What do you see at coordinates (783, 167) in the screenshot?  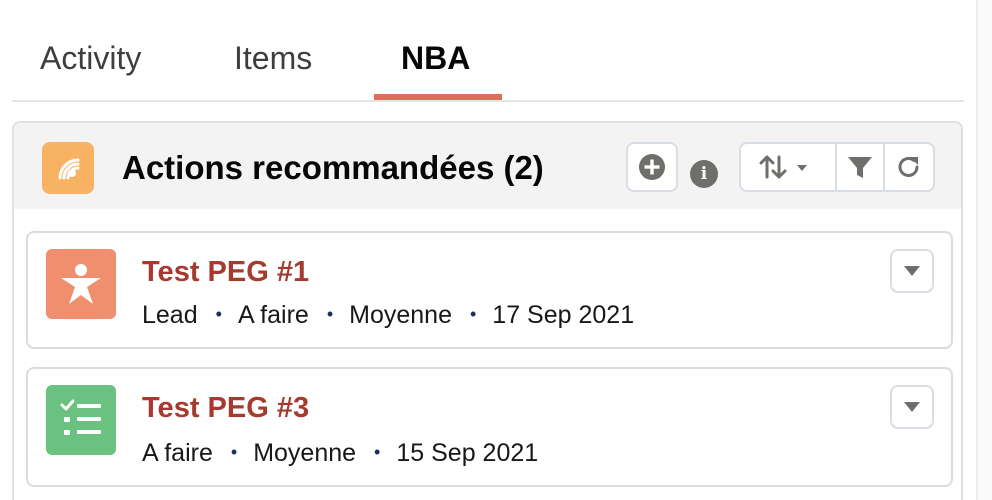 I see `sort-icon` at bounding box center [783, 167].